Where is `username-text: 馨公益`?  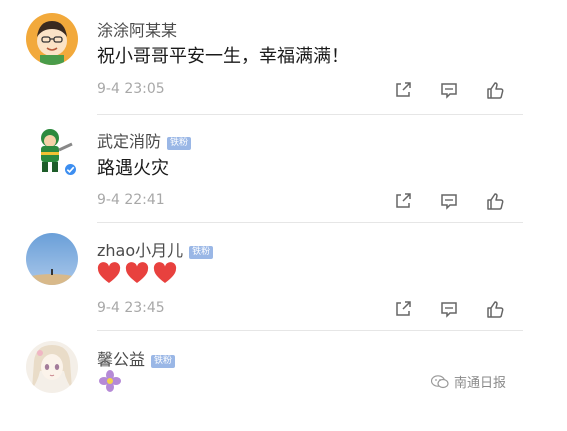
username-text: 馨公益 is located at coordinates (121, 359).